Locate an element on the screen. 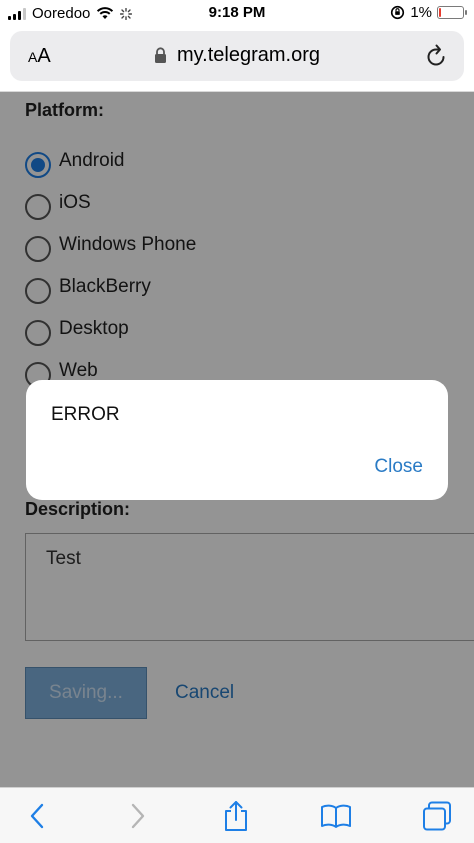 This screenshot has width=474, height=843. share-icon is located at coordinates (236, 816).